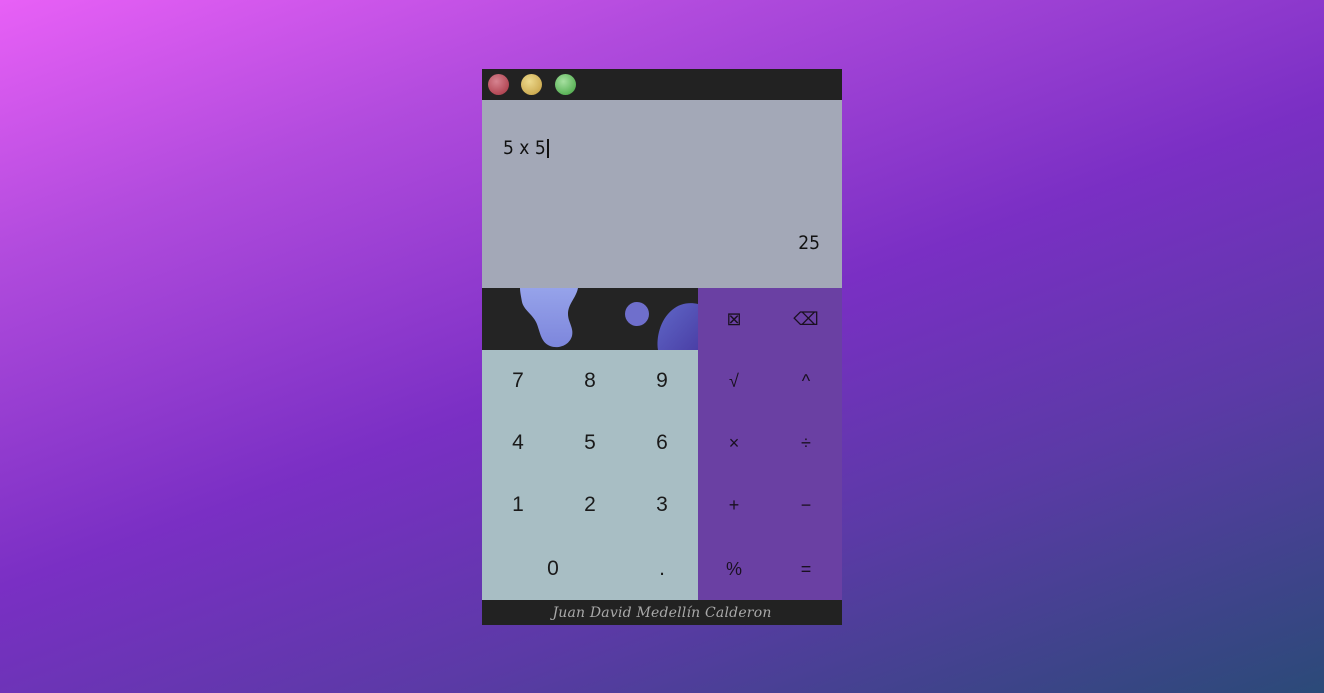 The height and width of the screenshot is (693, 1324). What do you see at coordinates (806, 319) in the screenshot?
I see `backspace-button: ⌫` at bounding box center [806, 319].